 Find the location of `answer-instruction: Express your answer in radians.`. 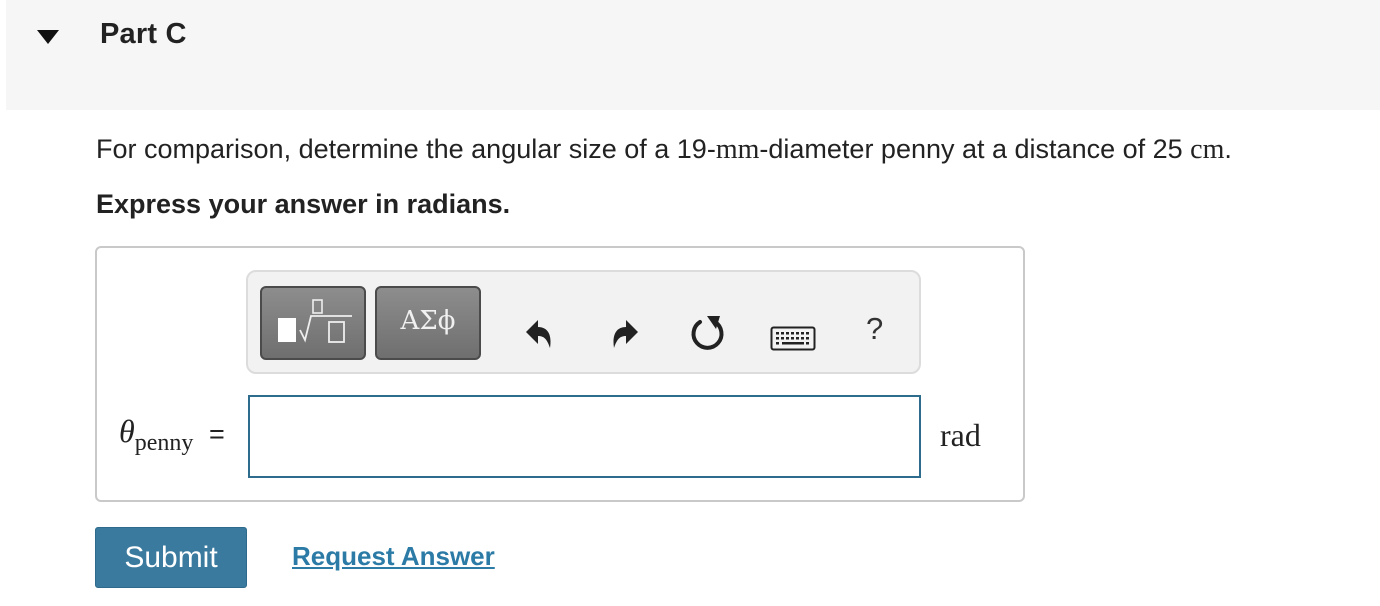

answer-instruction: Express your answer in radians. is located at coordinates (303, 204).